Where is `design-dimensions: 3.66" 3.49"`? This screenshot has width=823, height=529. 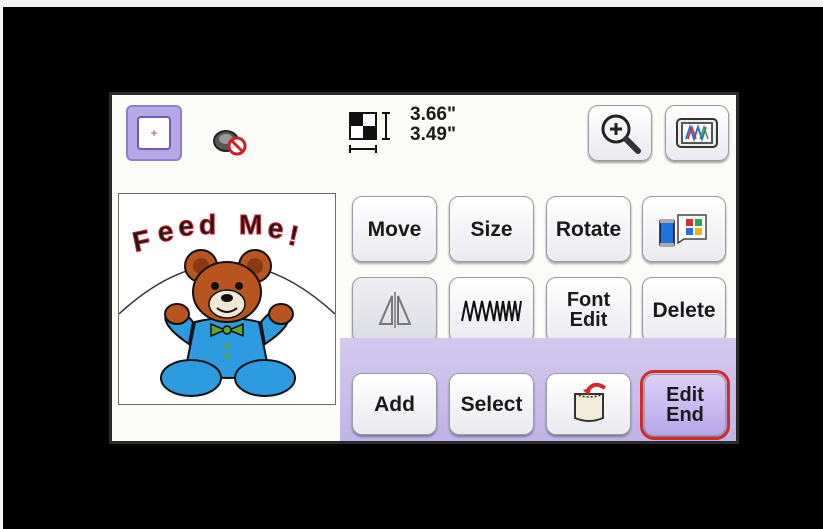 design-dimensions: 3.66" 3.49" is located at coordinates (433, 125).